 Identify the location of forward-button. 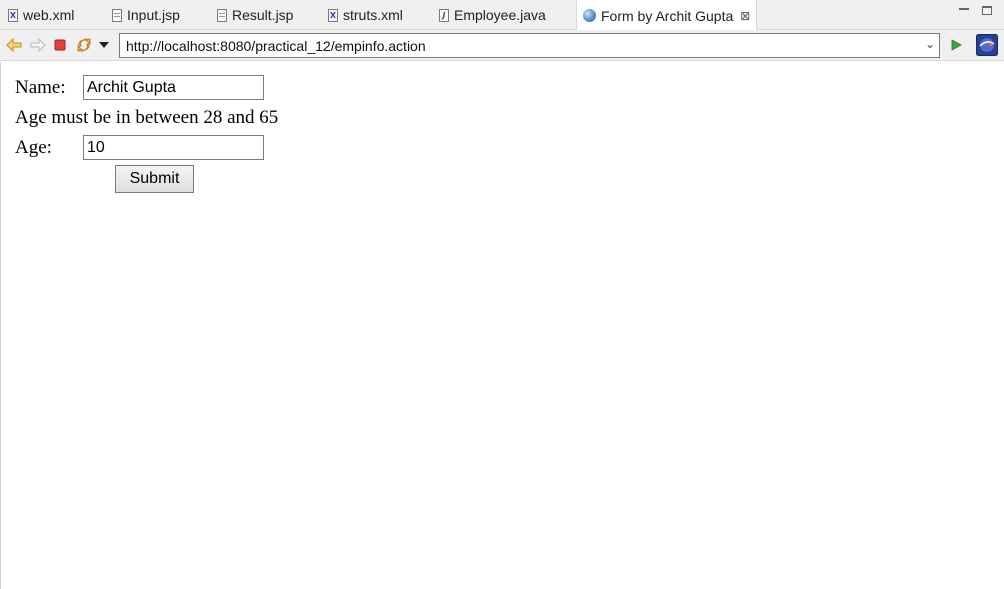
(38, 45).